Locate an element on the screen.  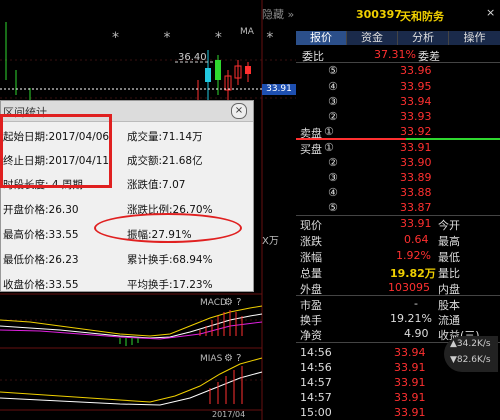
buy-1-price: 33.91 is located at coordinates (416, 147).